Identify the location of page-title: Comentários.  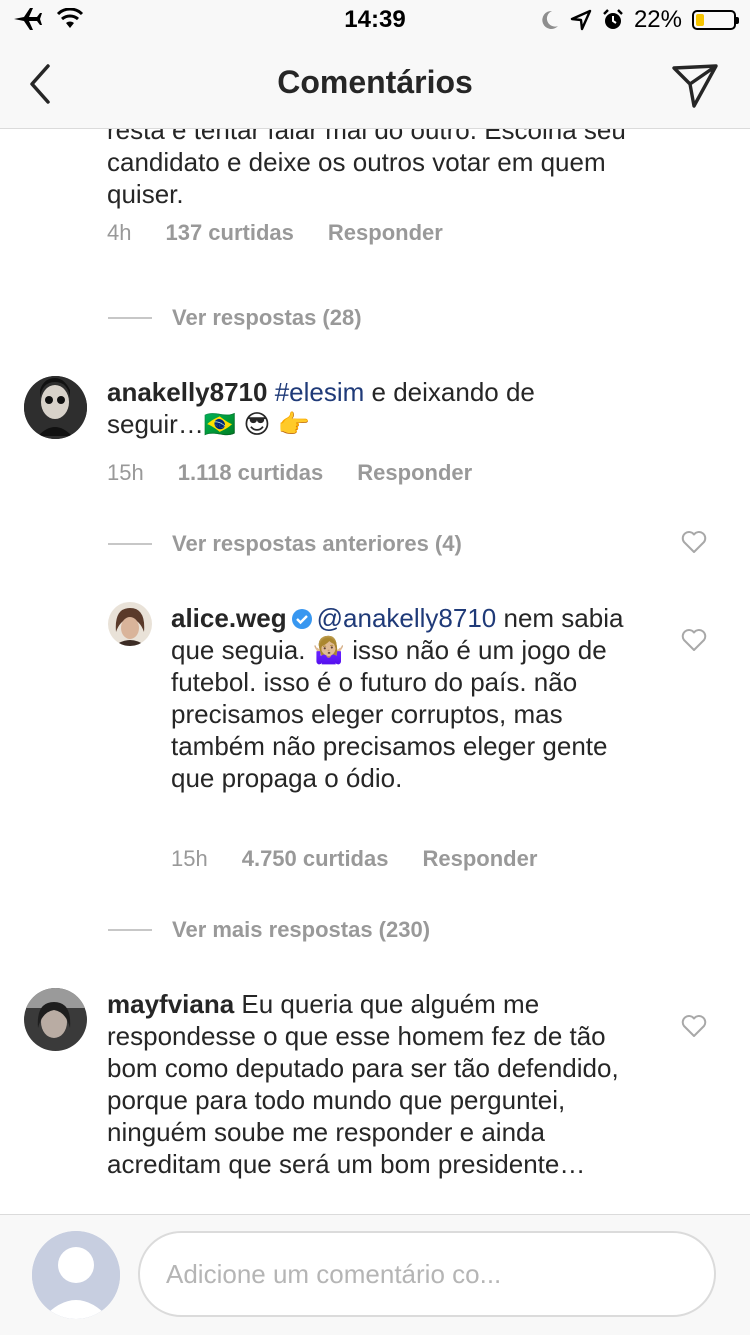
(375, 82).